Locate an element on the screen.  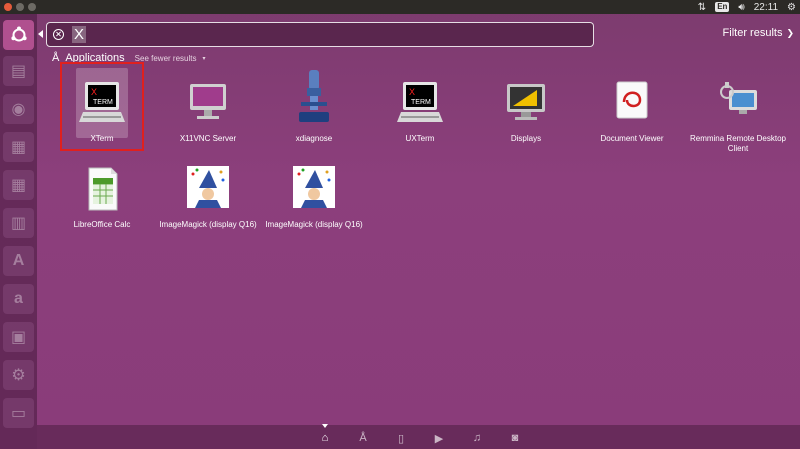
app-label: LibreOffice Calc is located at coordinates (102, 224).